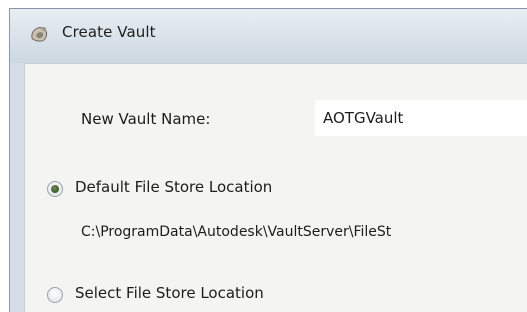 This screenshot has width=527, height=312. What do you see at coordinates (421, 118) in the screenshot?
I see `vault-name-input` at bounding box center [421, 118].